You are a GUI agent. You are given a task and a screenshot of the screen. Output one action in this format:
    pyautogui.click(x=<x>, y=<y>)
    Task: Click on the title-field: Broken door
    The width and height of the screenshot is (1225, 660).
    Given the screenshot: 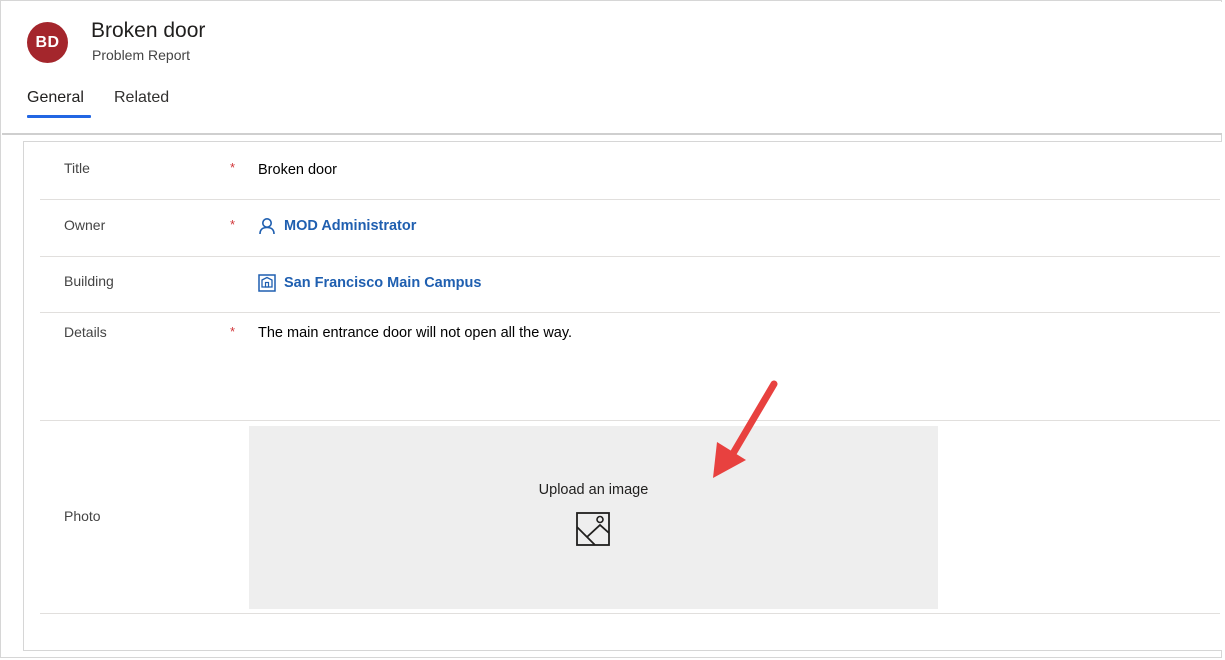 What is the action you would take?
    pyautogui.click(x=297, y=170)
    